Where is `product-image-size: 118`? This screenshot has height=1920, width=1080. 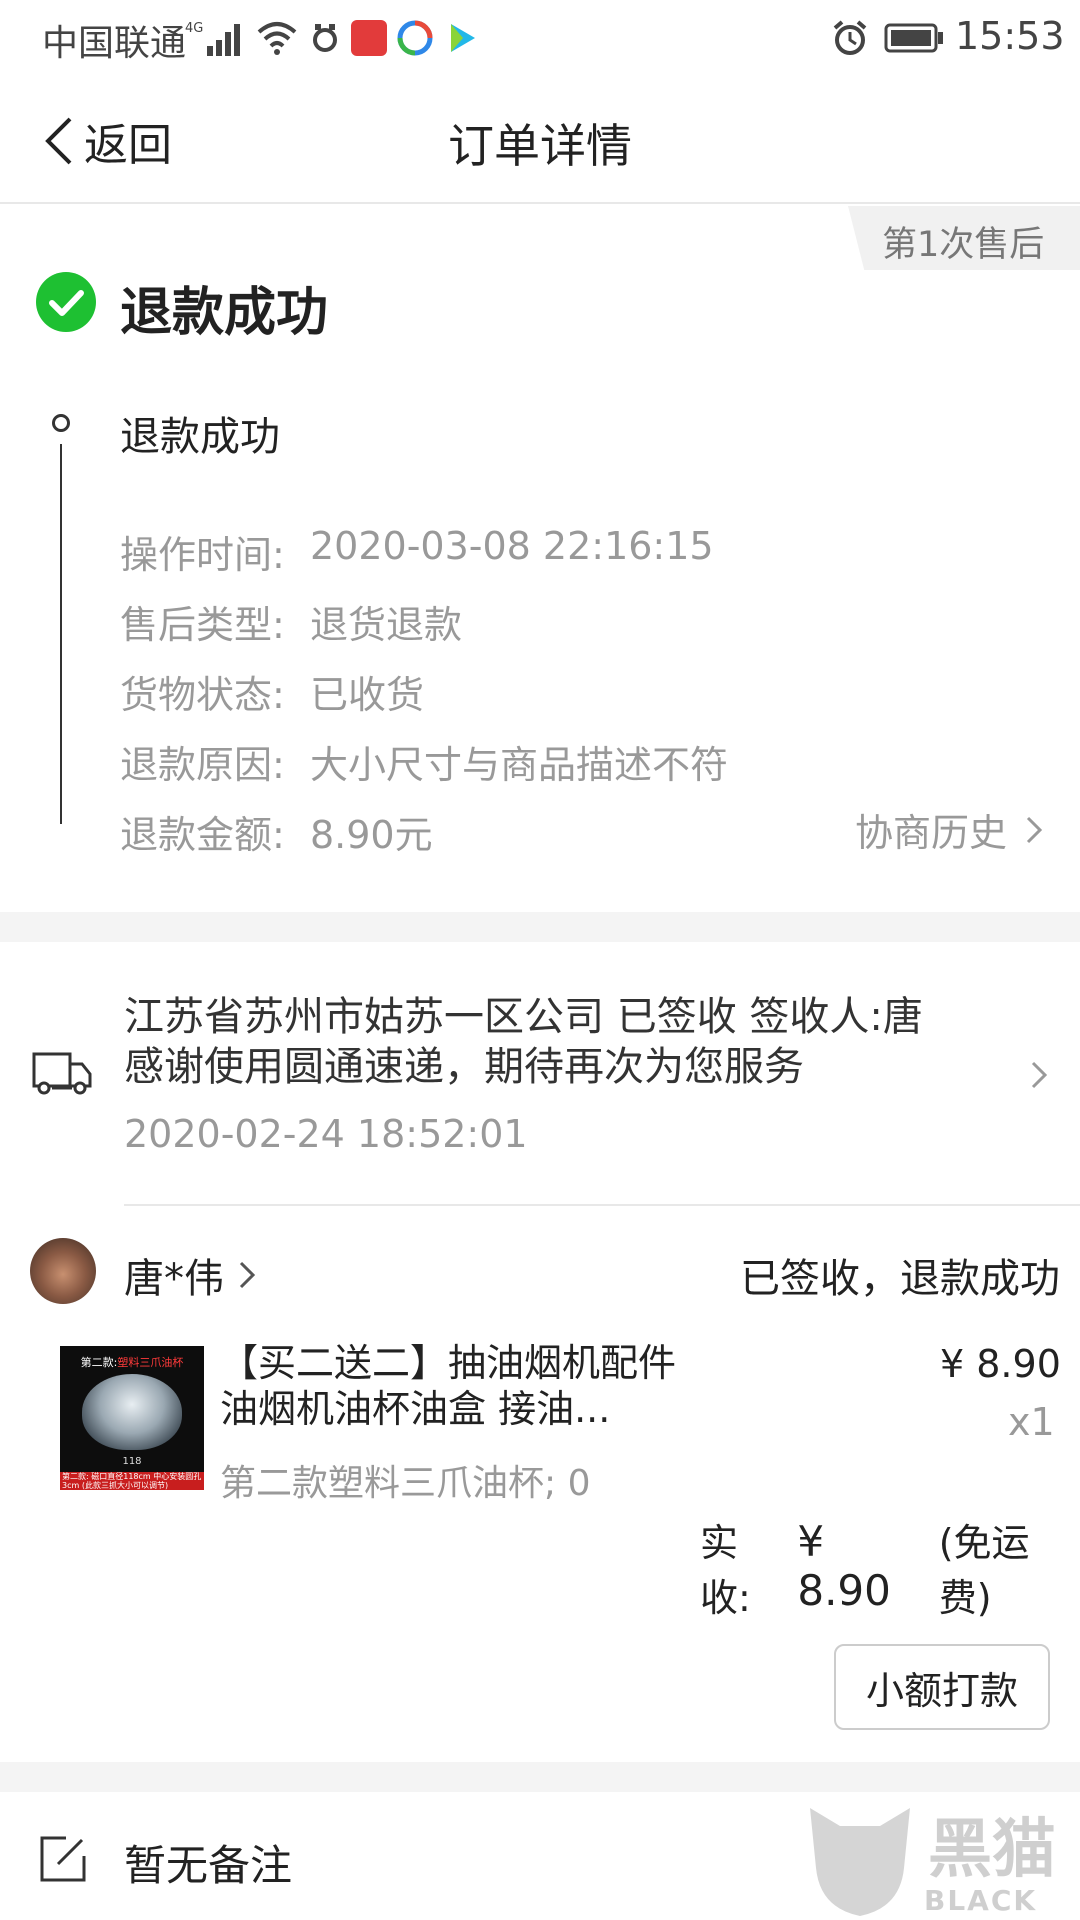
product-image-size: 118 is located at coordinates (132, 1461).